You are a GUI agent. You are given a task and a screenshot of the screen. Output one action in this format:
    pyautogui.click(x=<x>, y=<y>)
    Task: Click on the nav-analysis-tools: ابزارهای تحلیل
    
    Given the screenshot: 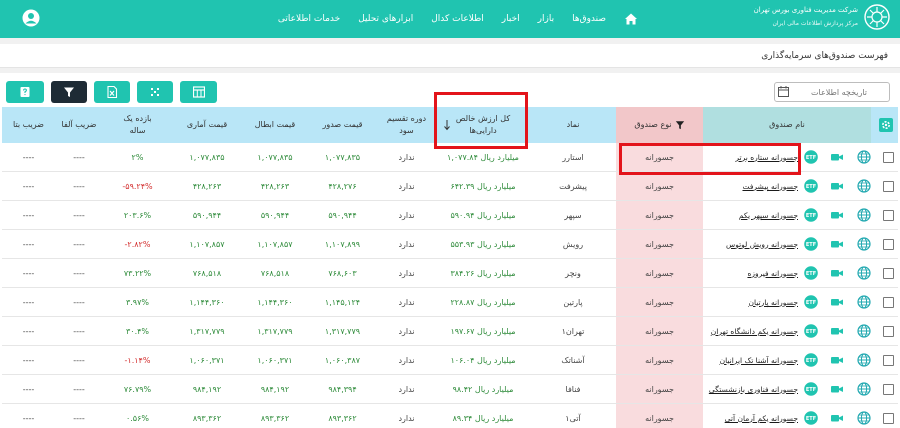 What is the action you would take?
    pyautogui.click(x=385, y=19)
    